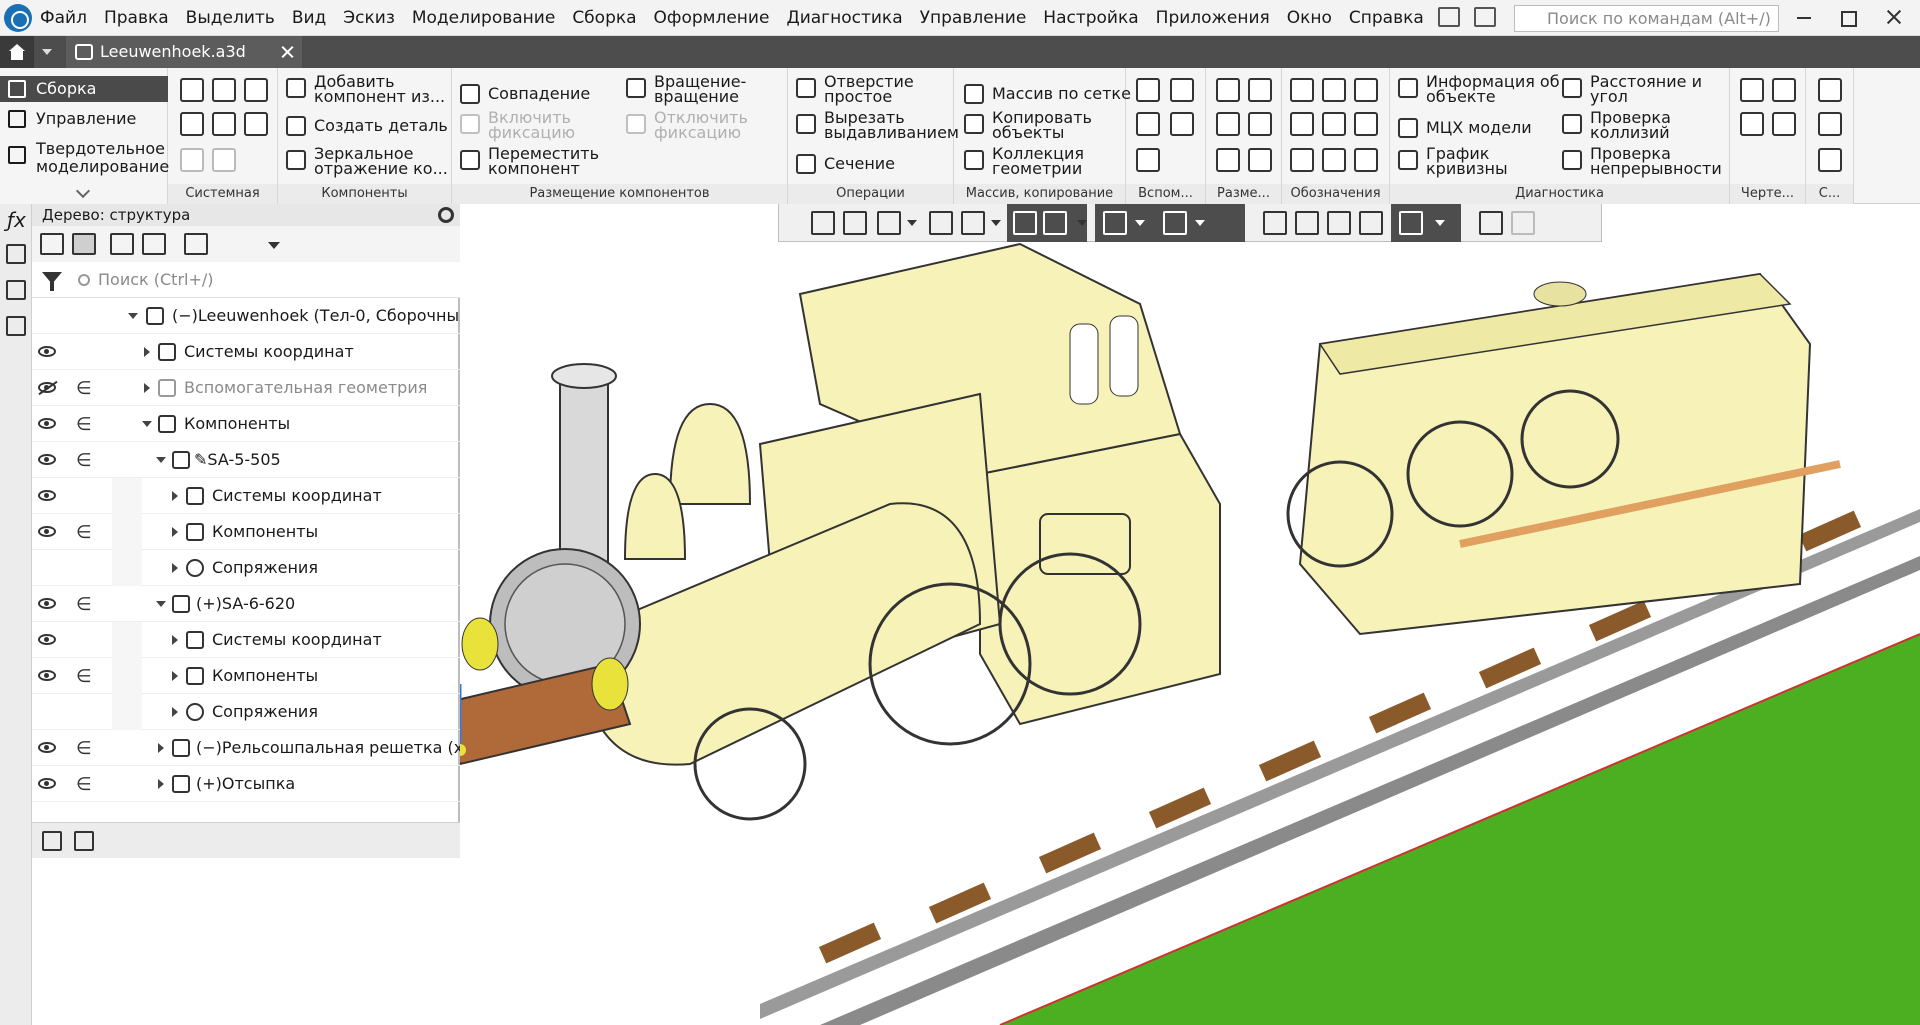  I want to click on mode-assembly: Сборка, so click(84, 89).